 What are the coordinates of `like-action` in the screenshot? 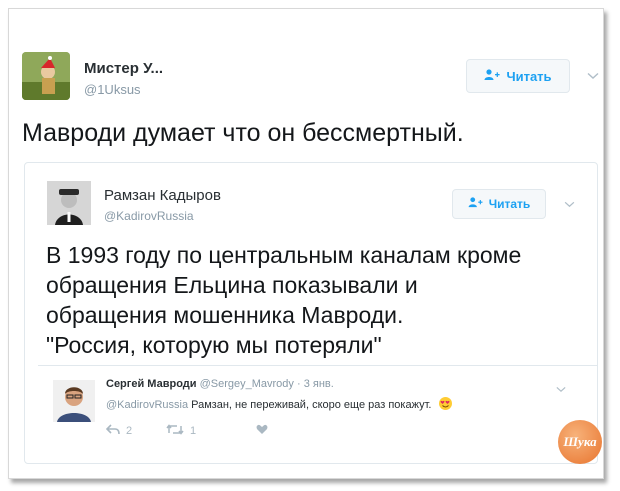 It's located at (262, 431).